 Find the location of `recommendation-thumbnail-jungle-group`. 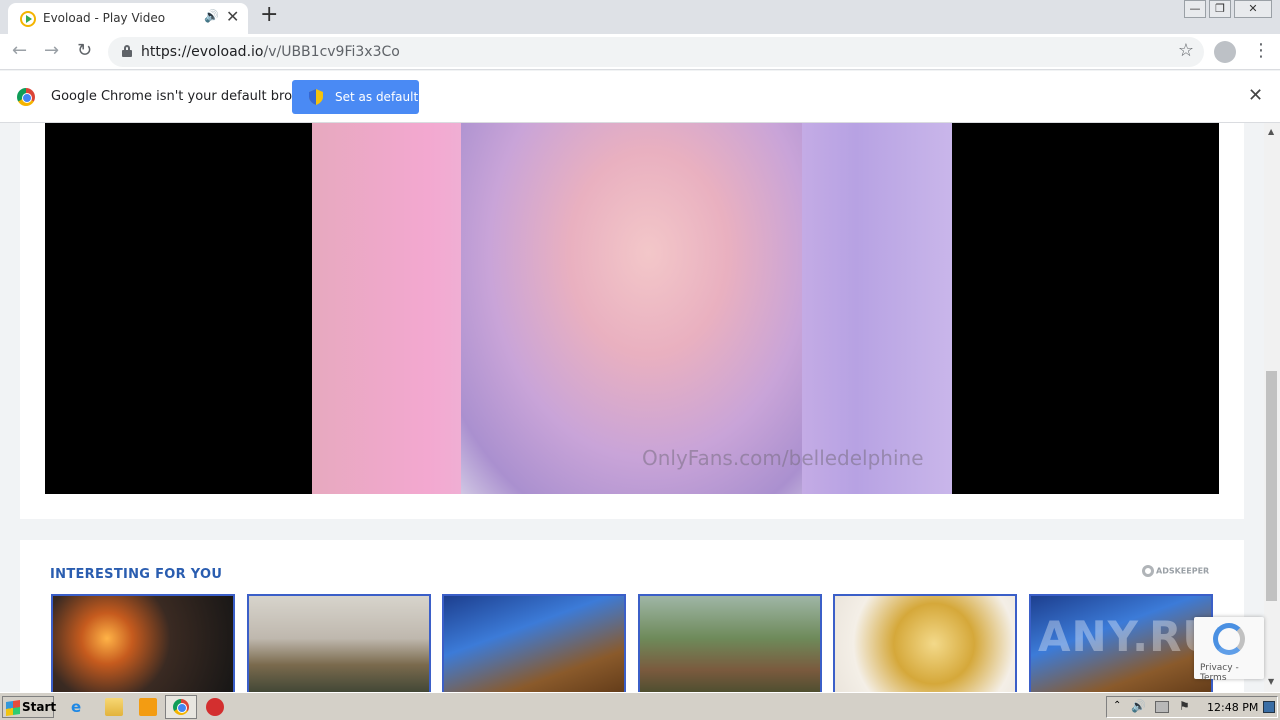

recommendation-thumbnail-jungle-group is located at coordinates (730, 643).